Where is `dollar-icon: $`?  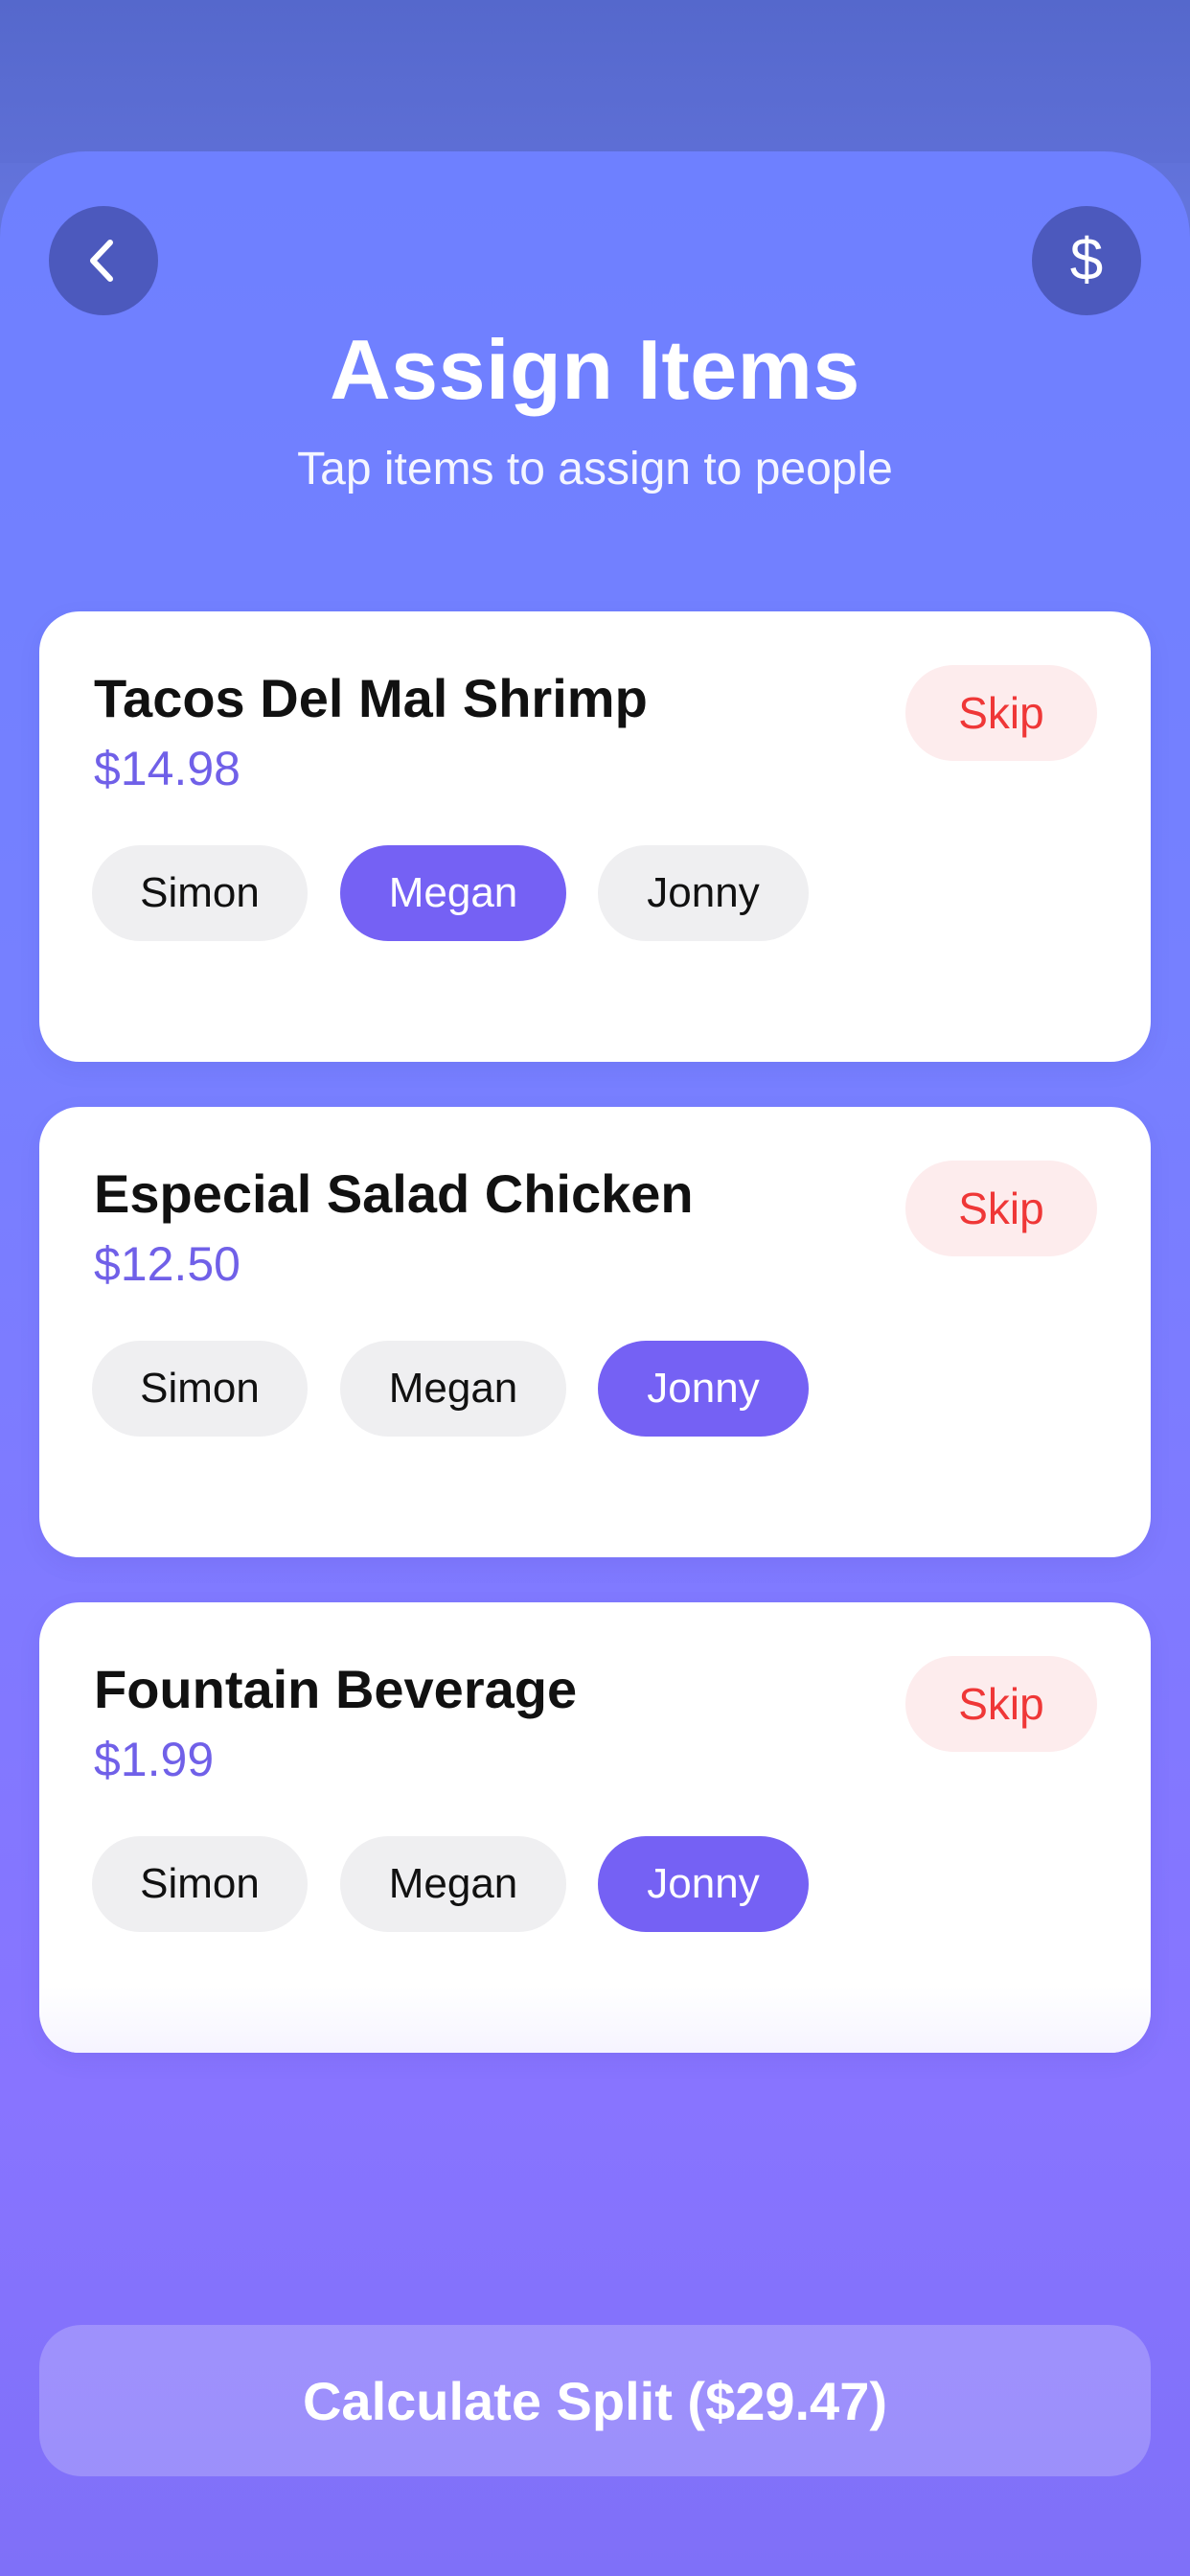 dollar-icon: $ is located at coordinates (1087, 260).